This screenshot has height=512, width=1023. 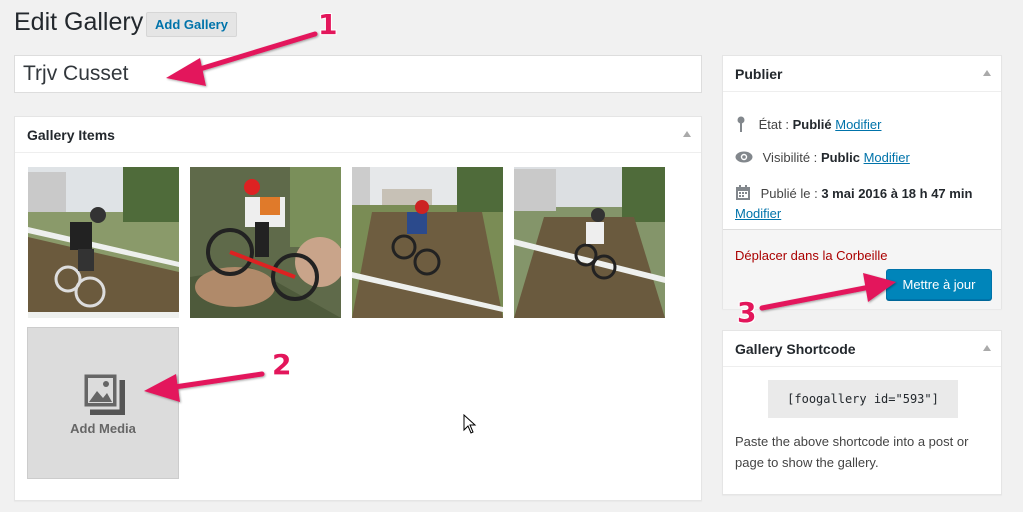 I want to click on gallery-title-input: Trjv Cusset, so click(x=358, y=74).